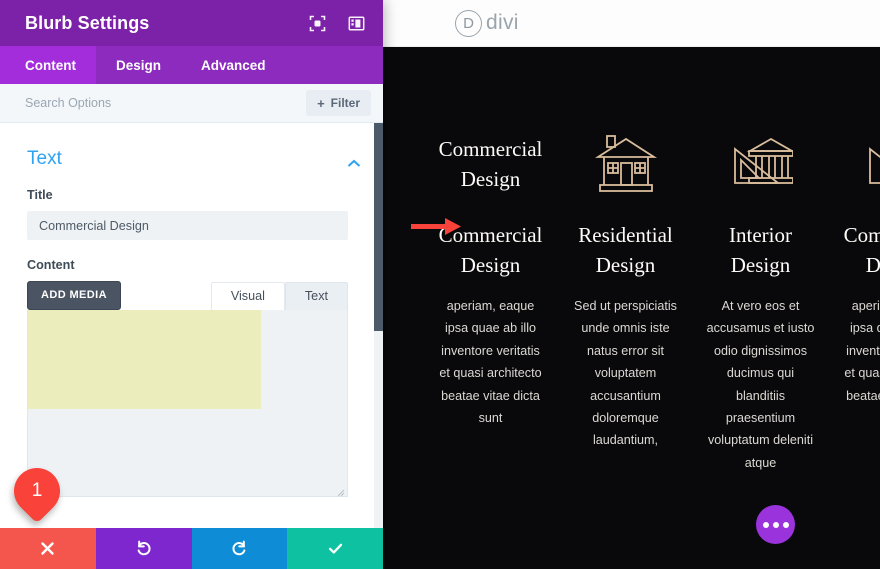 The width and height of the screenshot is (880, 569). Describe the element at coordinates (316, 296) in the screenshot. I see `editor-tab-text: Text` at that location.